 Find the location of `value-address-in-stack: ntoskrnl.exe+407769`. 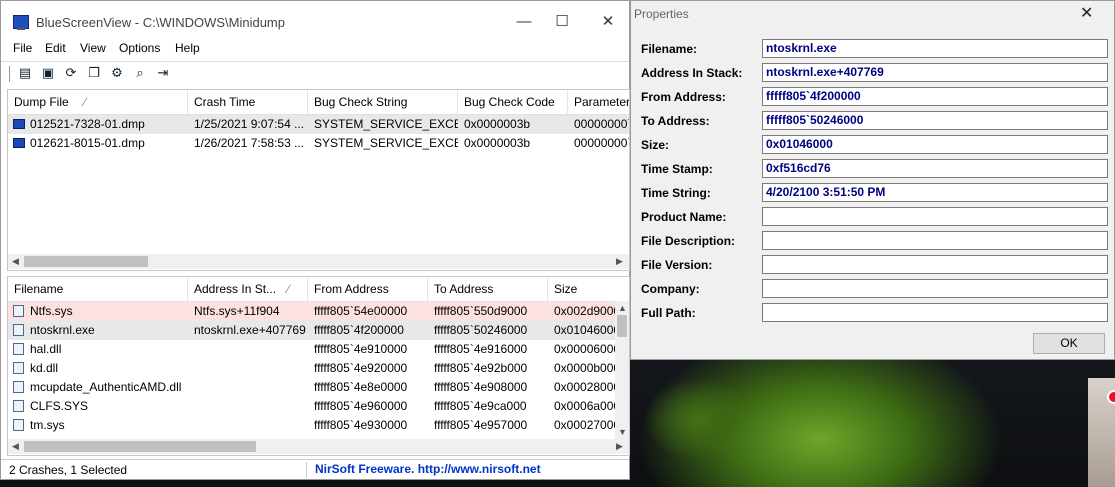

value-address-in-stack: ntoskrnl.exe+407769 is located at coordinates (935, 72).